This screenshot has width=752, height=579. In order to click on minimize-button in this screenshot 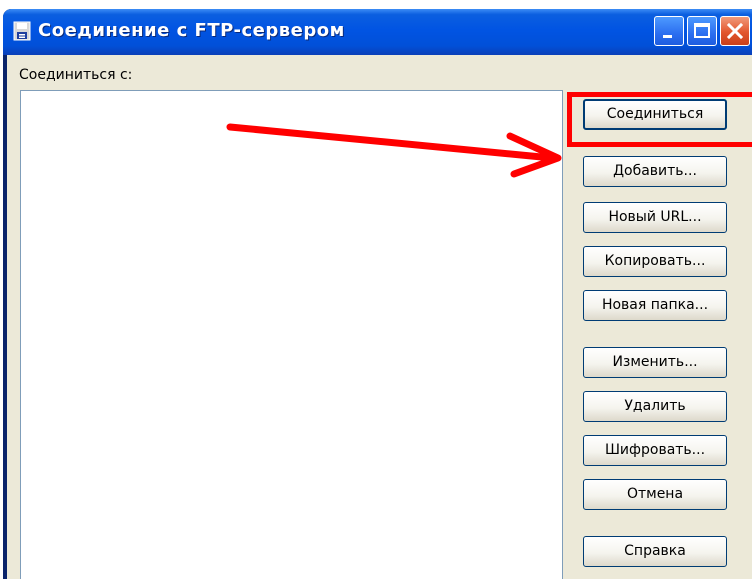, I will do `click(669, 31)`.